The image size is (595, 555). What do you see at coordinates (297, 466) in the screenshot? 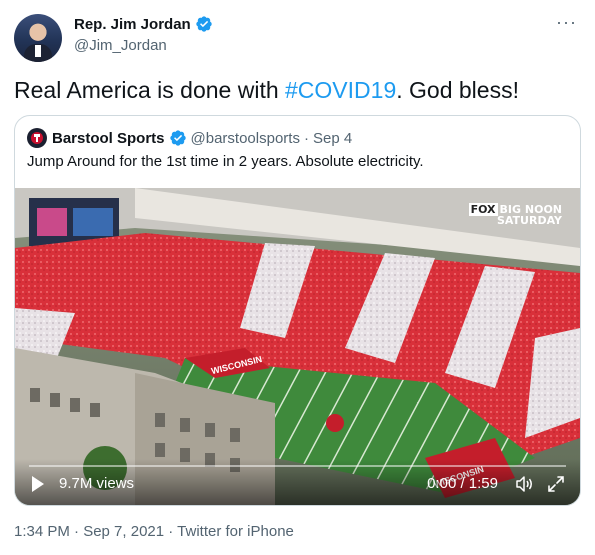
I see `video-progress-bar` at bounding box center [297, 466].